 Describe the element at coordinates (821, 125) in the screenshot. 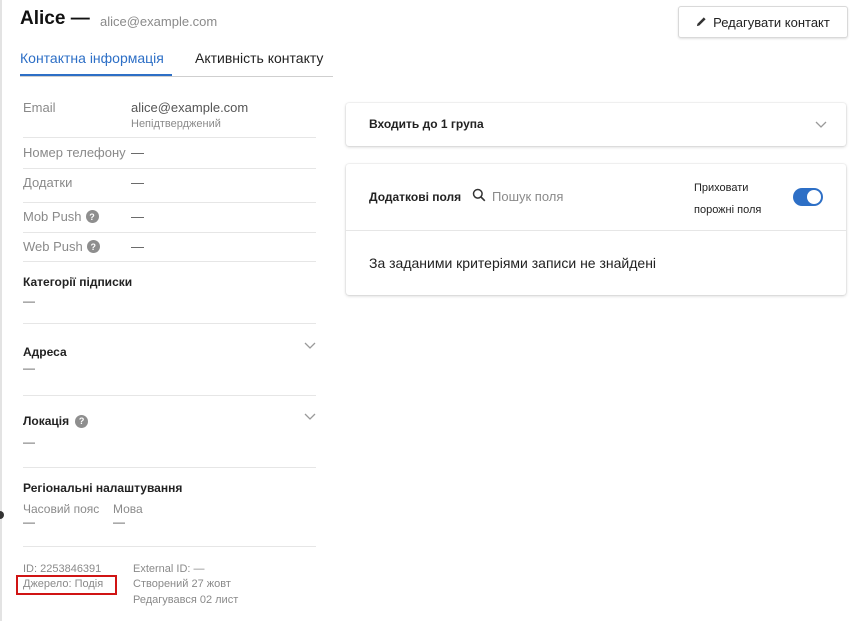

I see `chevron-down-icon` at that location.